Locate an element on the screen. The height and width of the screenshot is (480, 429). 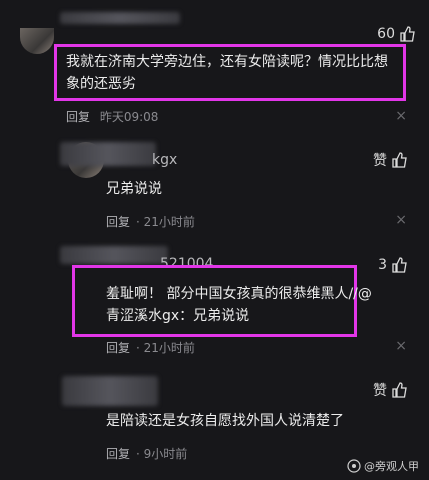
comment-meta: 回复 · 9小时前 is located at coordinates (147, 454).